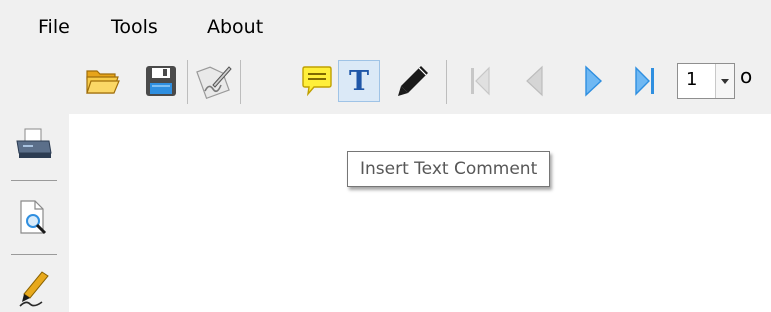  I want to click on text-icon: T, so click(359, 81).